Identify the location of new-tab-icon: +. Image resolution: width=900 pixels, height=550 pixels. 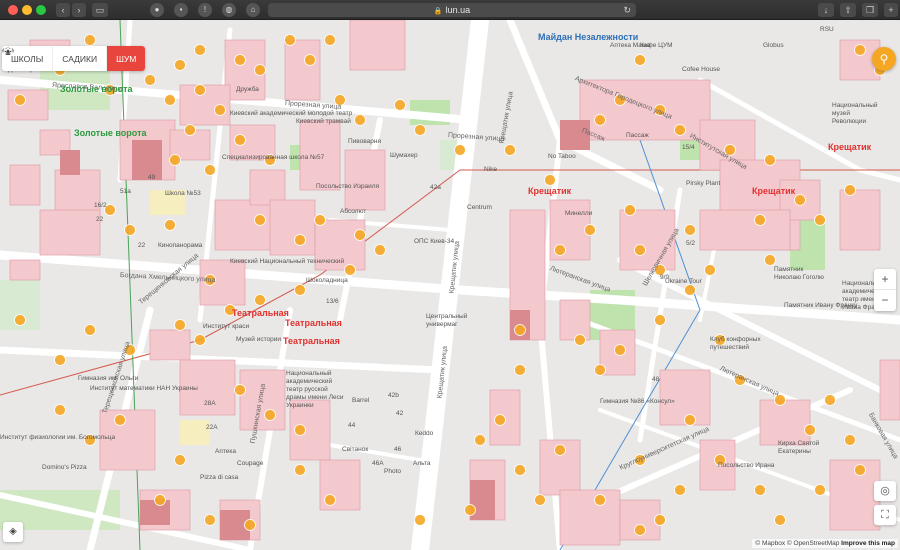
(891, 10).